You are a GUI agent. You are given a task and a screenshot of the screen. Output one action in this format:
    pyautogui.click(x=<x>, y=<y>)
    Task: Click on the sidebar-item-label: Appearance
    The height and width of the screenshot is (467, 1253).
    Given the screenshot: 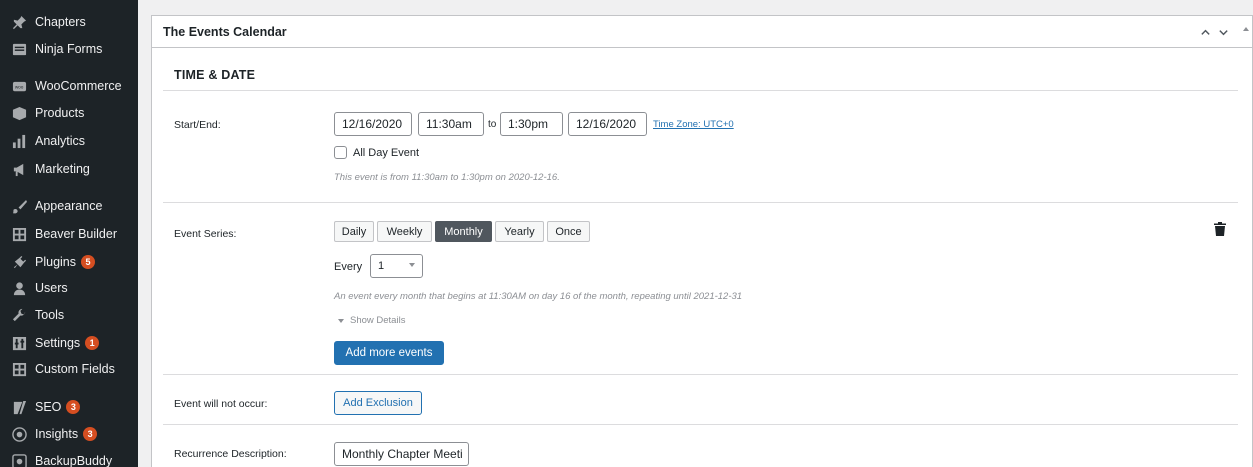 What is the action you would take?
    pyautogui.click(x=69, y=206)
    